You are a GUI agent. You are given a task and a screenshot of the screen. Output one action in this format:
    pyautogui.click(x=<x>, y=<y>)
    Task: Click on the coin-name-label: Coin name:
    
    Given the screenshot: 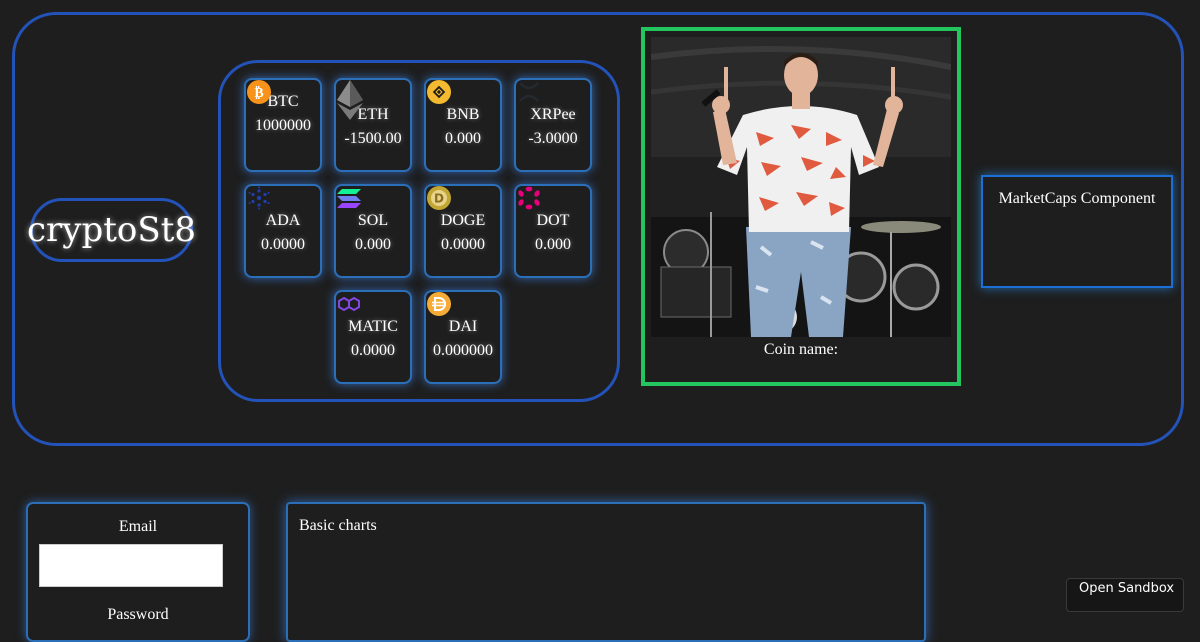 What is the action you would take?
    pyautogui.click(x=801, y=349)
    